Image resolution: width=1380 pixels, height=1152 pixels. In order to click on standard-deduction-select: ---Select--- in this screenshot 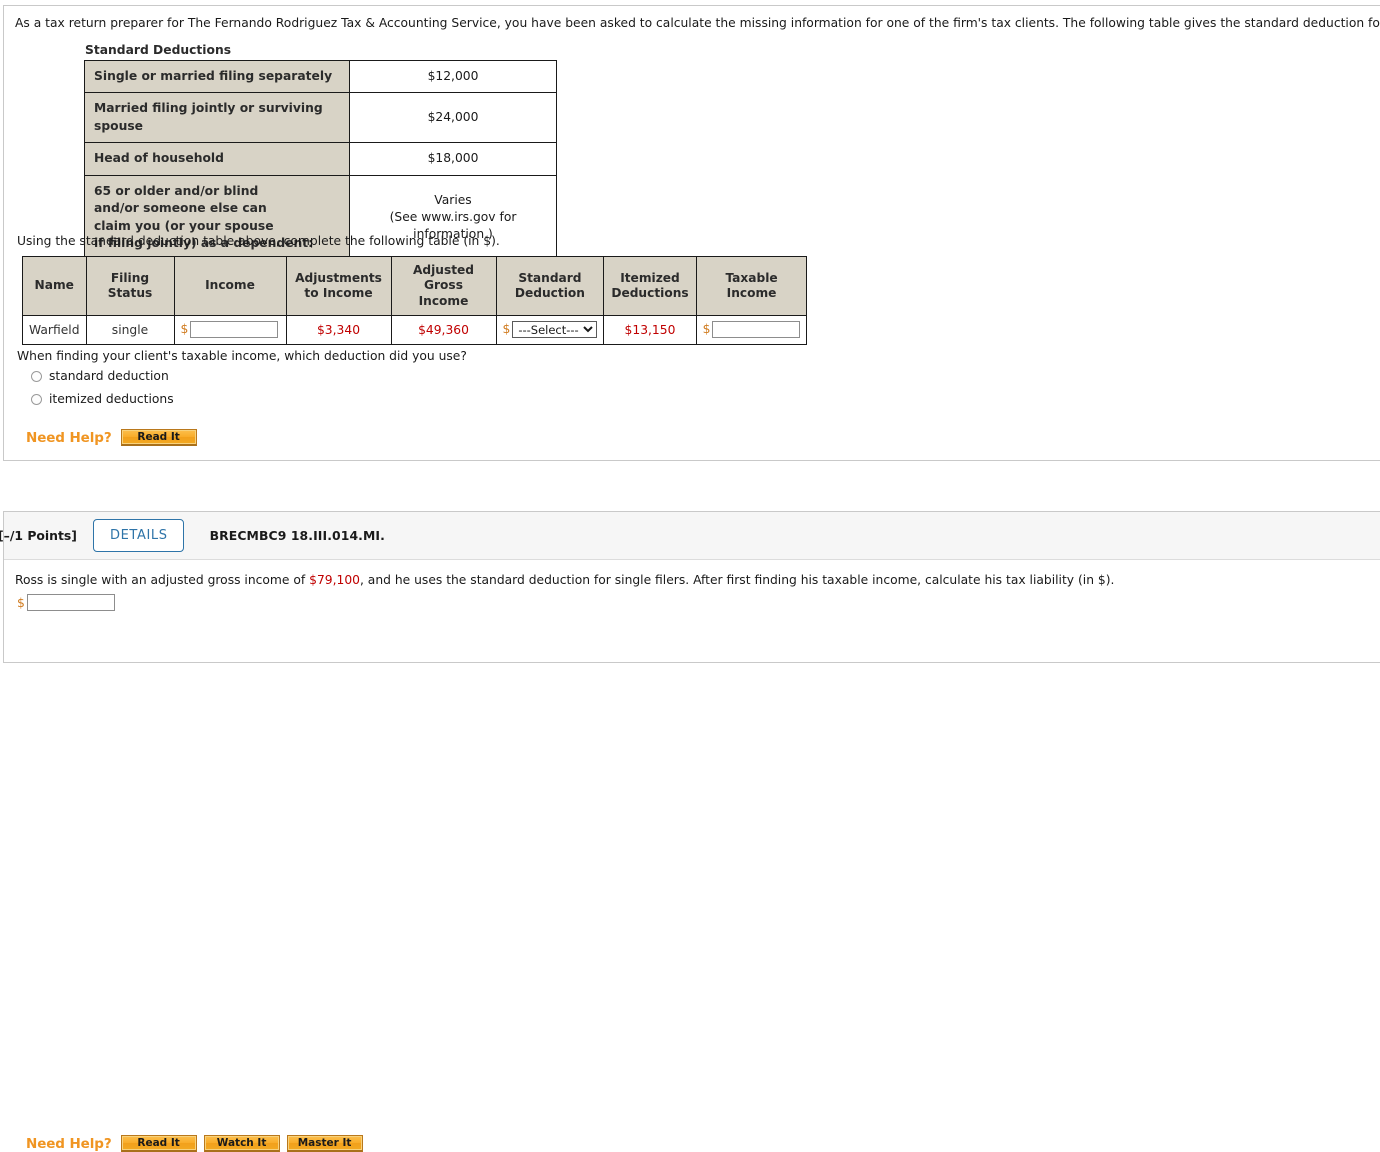, I will do `click(555, 330)`.